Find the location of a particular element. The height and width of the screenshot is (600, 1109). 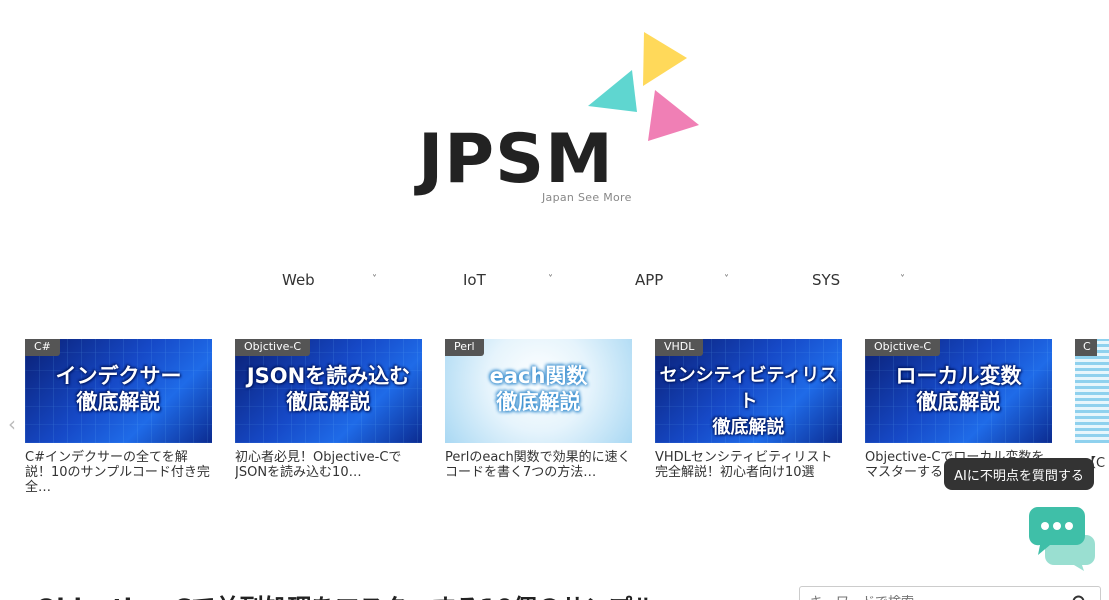

article-heading: Objective-Cで並列処理をマスターする10個のサンプル is located at coordinates (366, 594).